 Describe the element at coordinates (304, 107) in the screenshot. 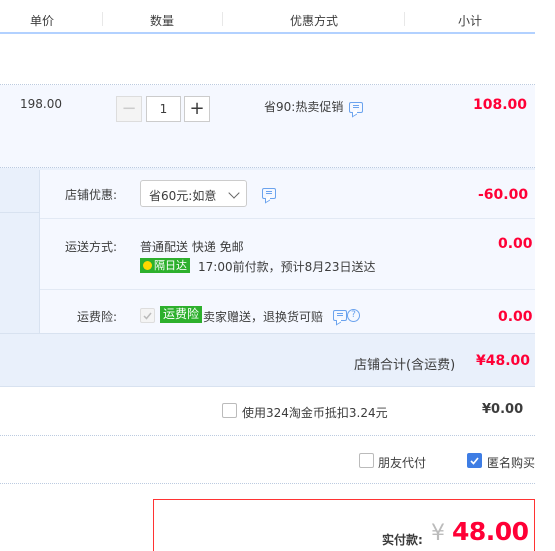

I see `promo-text: 省90:热卖促销` at that location.